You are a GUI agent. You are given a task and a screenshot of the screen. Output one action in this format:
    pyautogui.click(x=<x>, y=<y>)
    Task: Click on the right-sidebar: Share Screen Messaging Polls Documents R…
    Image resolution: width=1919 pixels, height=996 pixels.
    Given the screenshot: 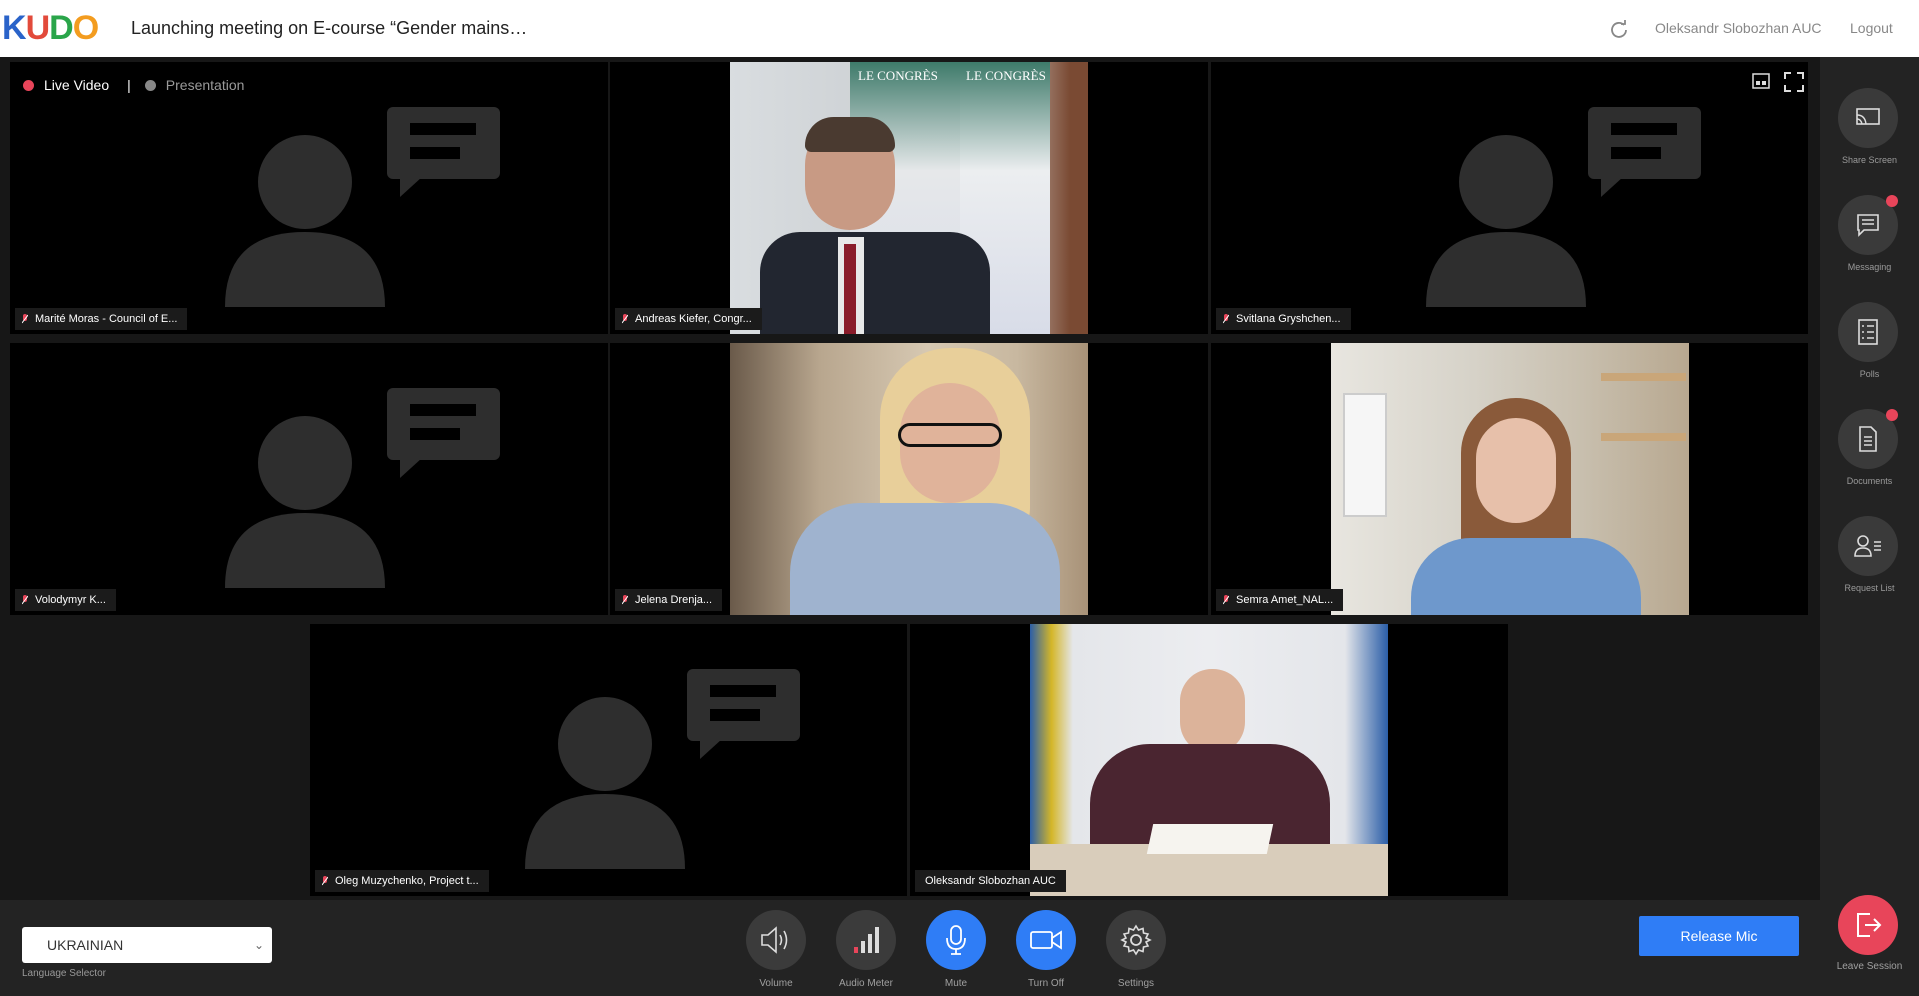 What is the action you would take?
    pyautogui.click(x=1869, y=526)
    